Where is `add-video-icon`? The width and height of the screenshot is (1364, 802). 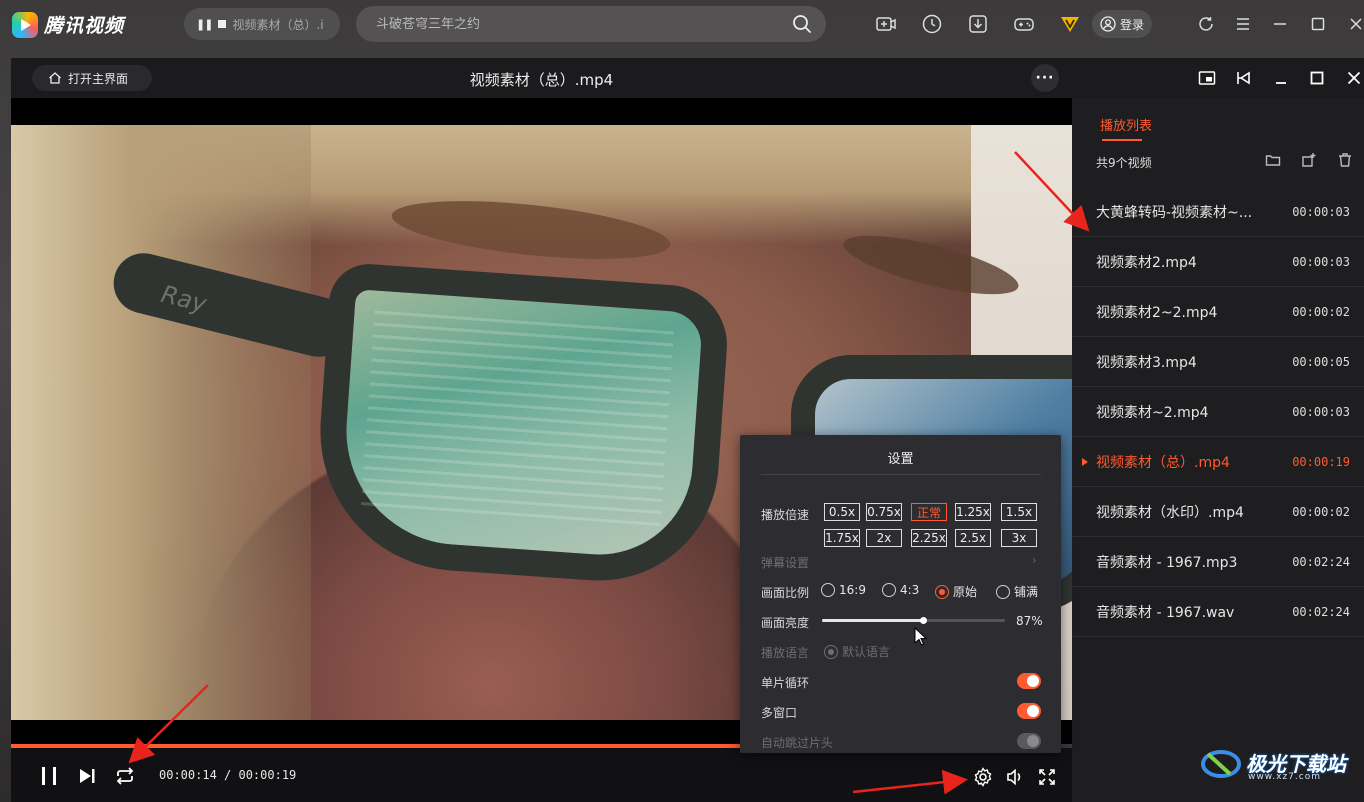
add-video-icon is located at coordinates (886, 24).